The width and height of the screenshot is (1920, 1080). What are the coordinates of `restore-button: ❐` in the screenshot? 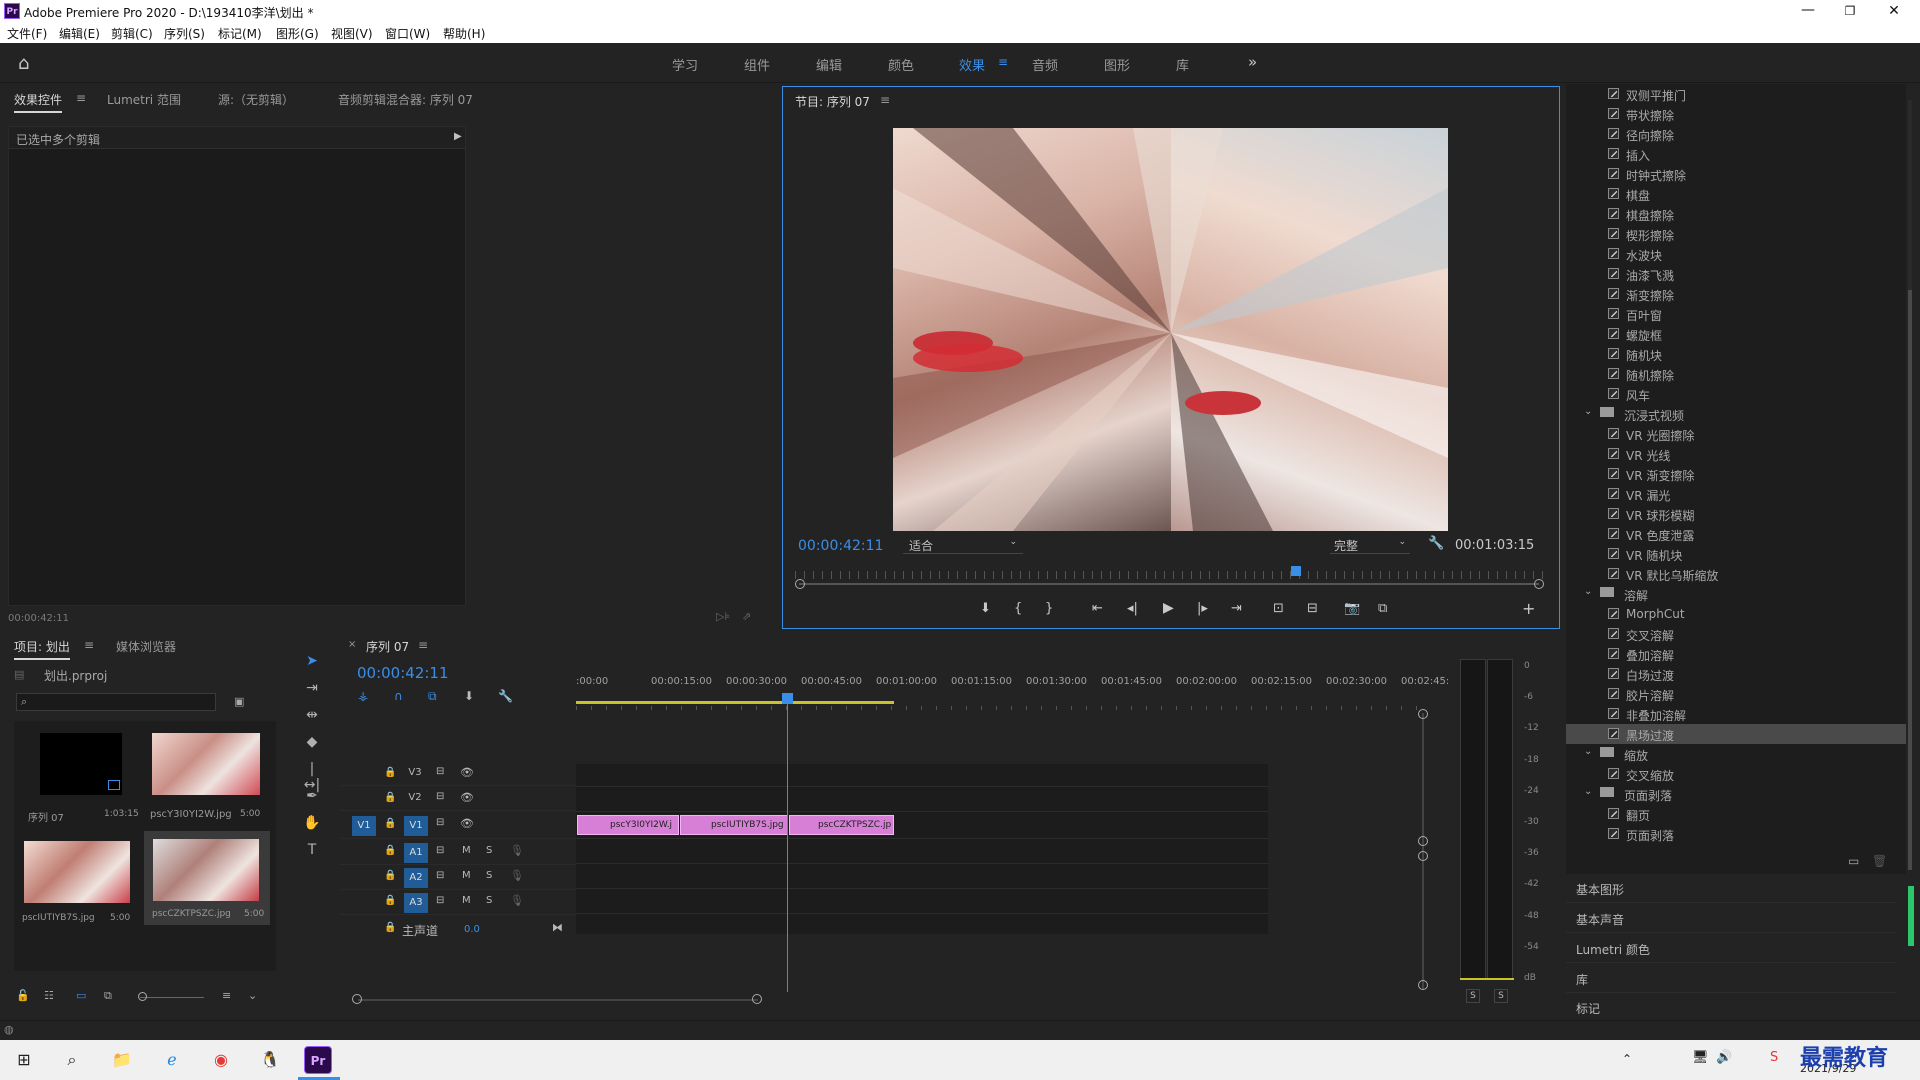 It's located at (1850, 11).